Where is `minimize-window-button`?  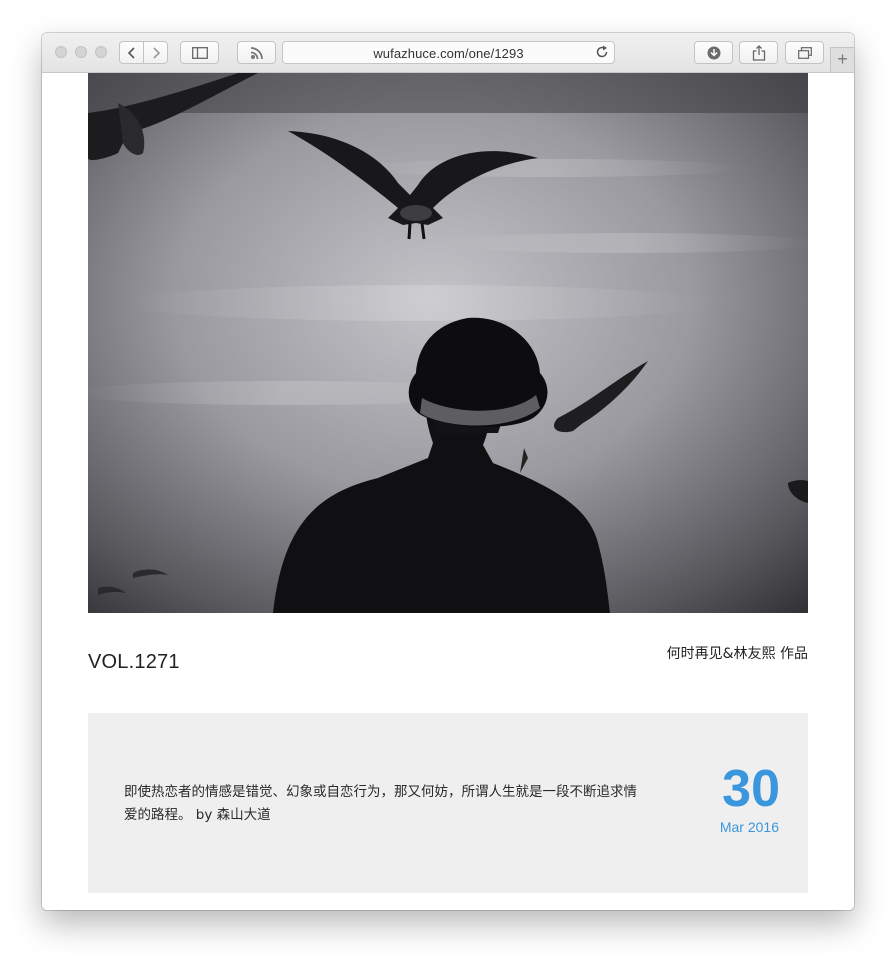
minimize-window-button is located at coordinates (81, 52).